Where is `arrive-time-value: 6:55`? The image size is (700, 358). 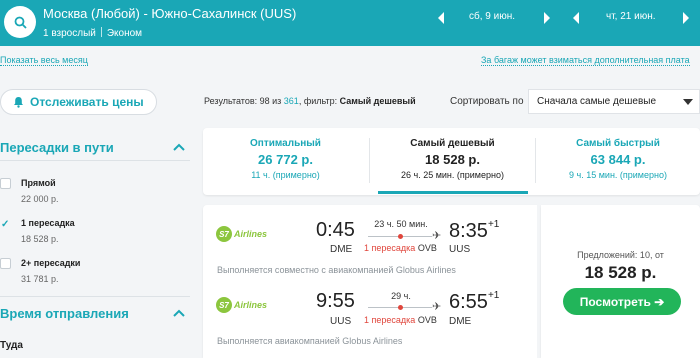
arrive-time-value: 6:55 is located at coordinates (468, 302).